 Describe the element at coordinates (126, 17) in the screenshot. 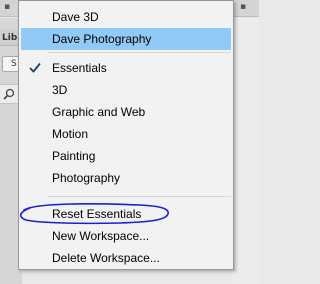

I see `menu-item-dave-3d: Dave 3D` at that location.